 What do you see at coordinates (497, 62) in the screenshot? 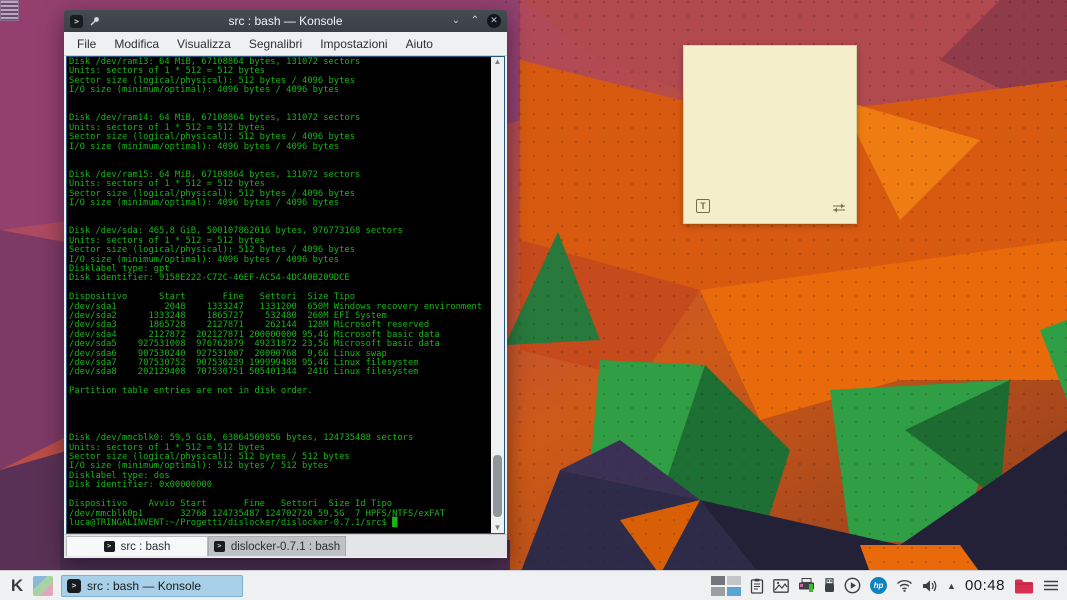
I see `scrollbar-up-icon: ▲` at bounding box center [497, 62].